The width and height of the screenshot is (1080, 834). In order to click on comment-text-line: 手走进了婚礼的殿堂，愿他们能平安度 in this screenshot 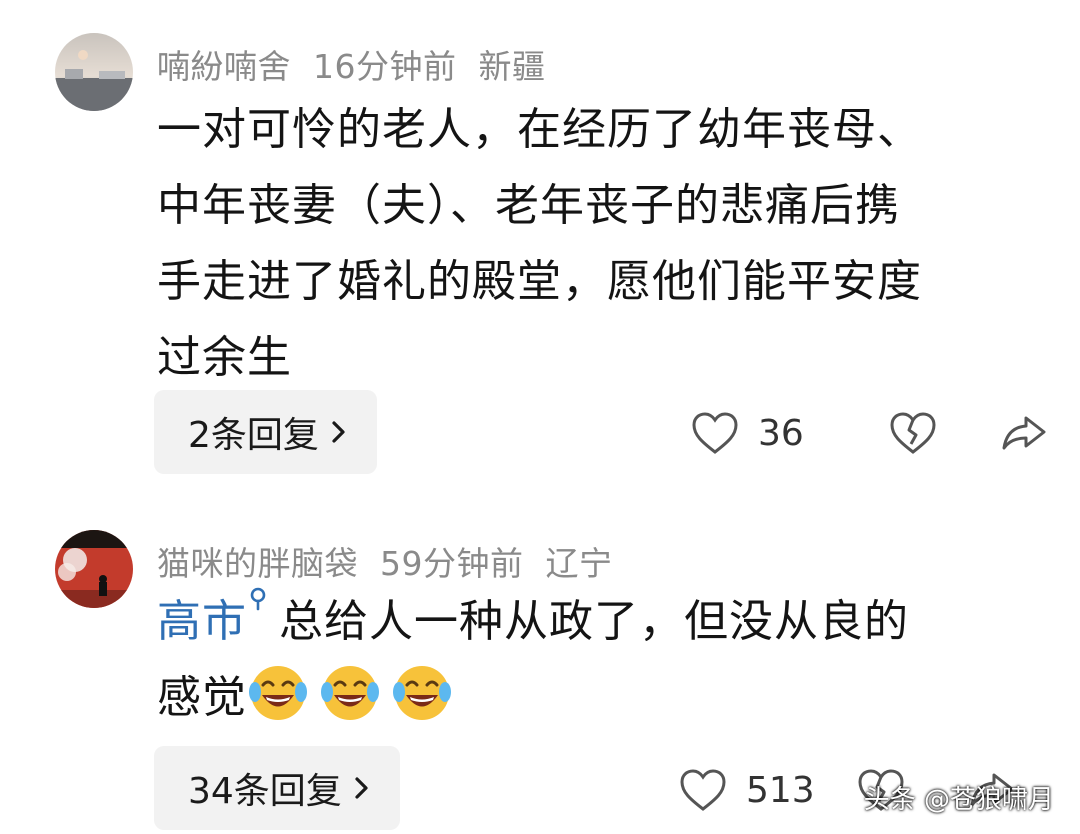, I will do `click(539, 281)`.